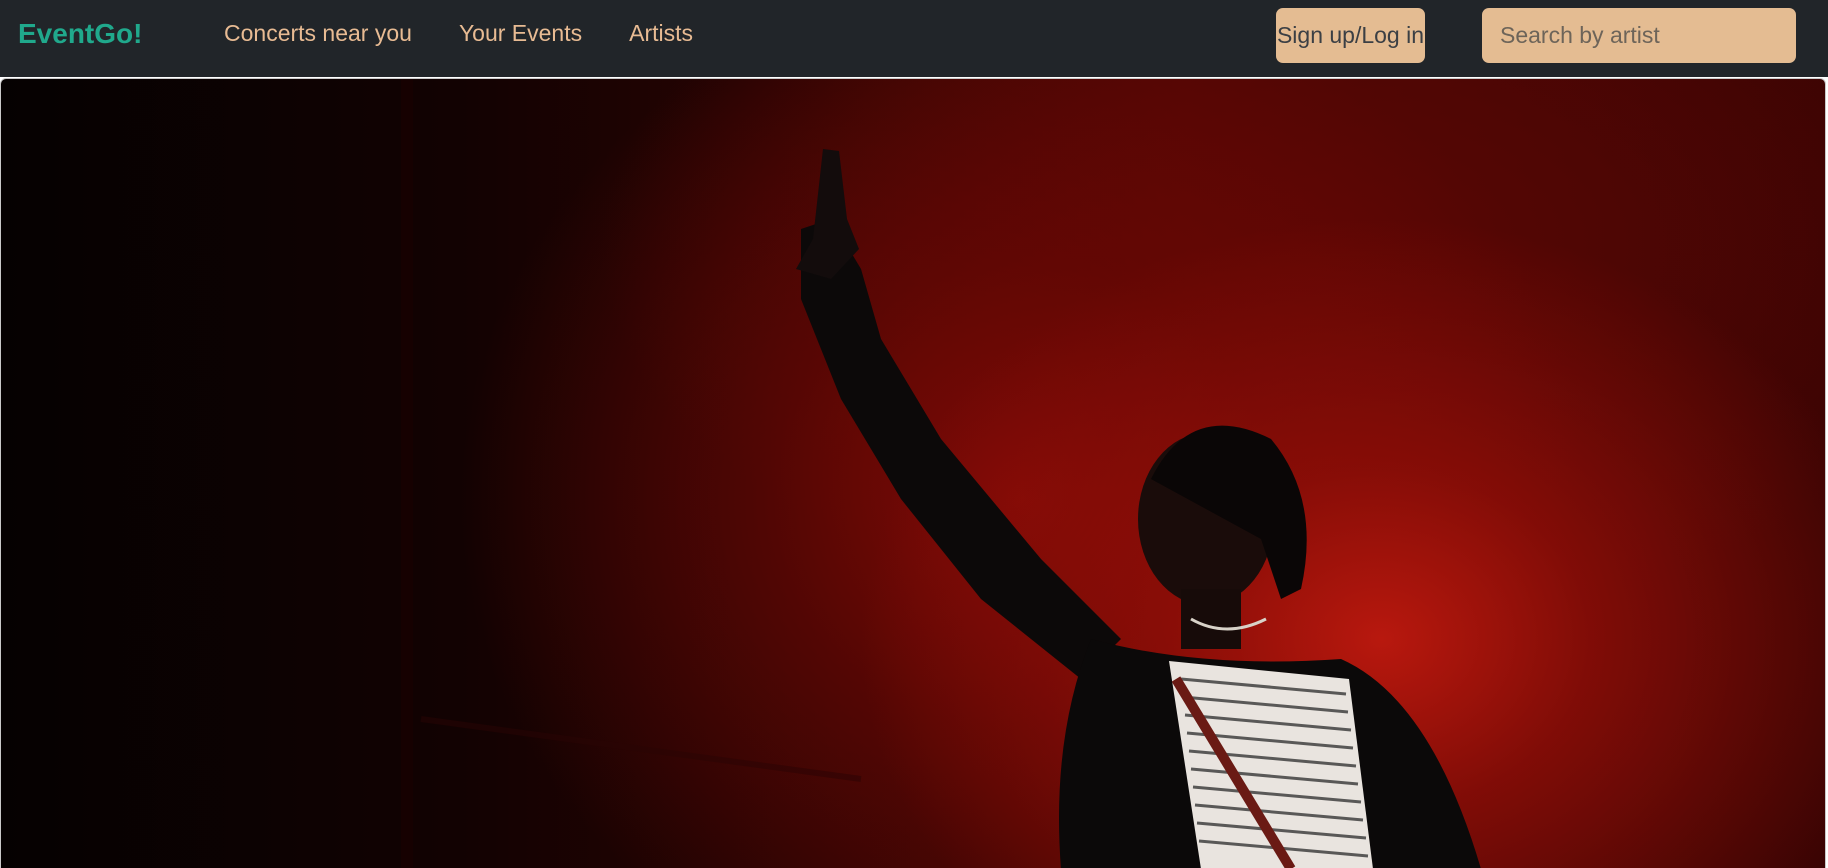 Image resolution: width=1828 pixels, height=868 pixels. What do you see at coordinates (458, 33) in the screenshot?
I see `nav-links: Concerts near you Your Events Artists` at bounding box center [458, 33].